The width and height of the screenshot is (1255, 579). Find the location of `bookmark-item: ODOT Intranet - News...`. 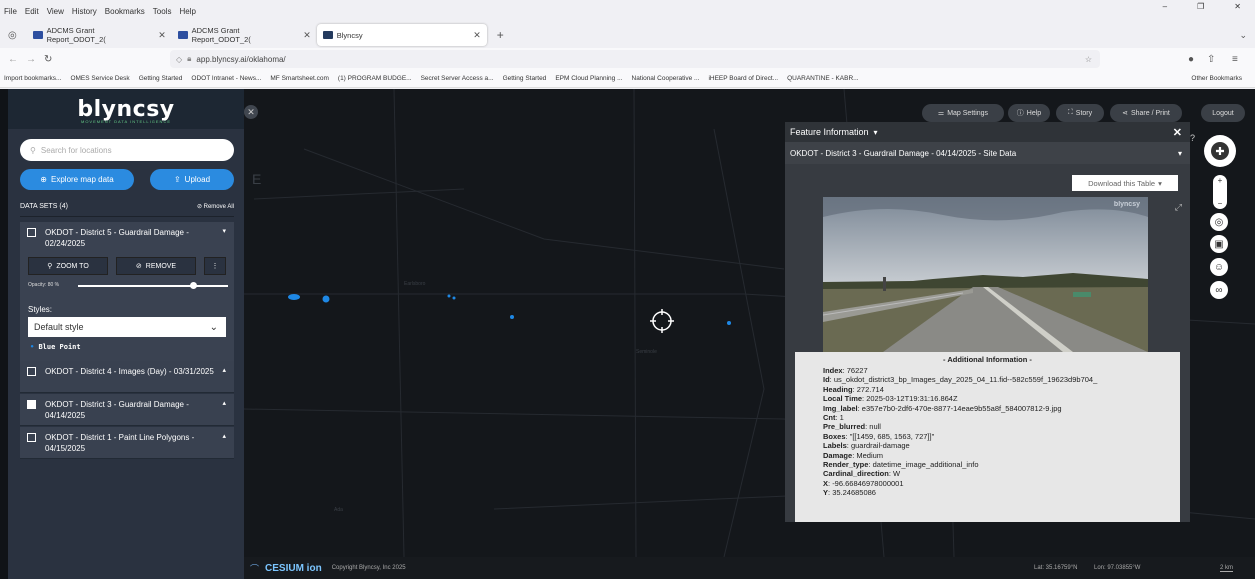

bookmark-item: ODOT Intranet - News... is located at coordinates (226, 78).